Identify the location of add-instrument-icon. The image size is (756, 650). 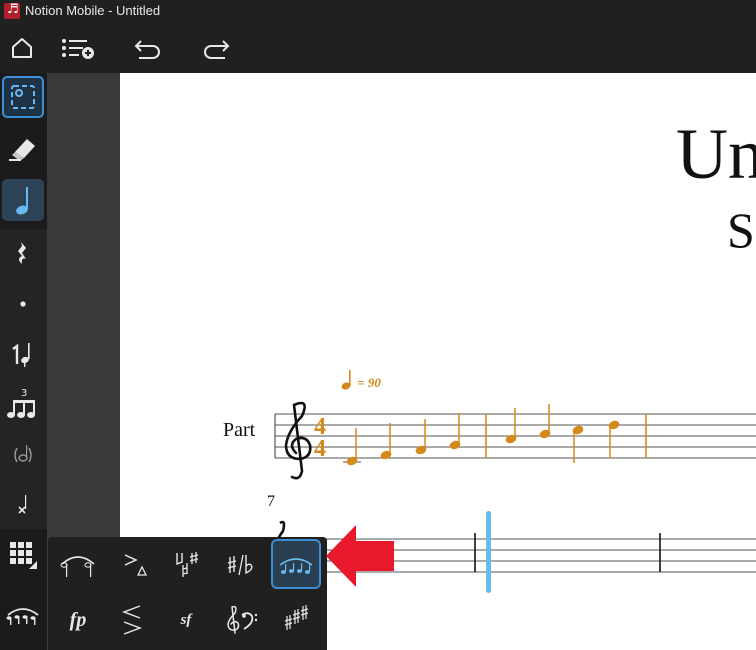
(78, 49).